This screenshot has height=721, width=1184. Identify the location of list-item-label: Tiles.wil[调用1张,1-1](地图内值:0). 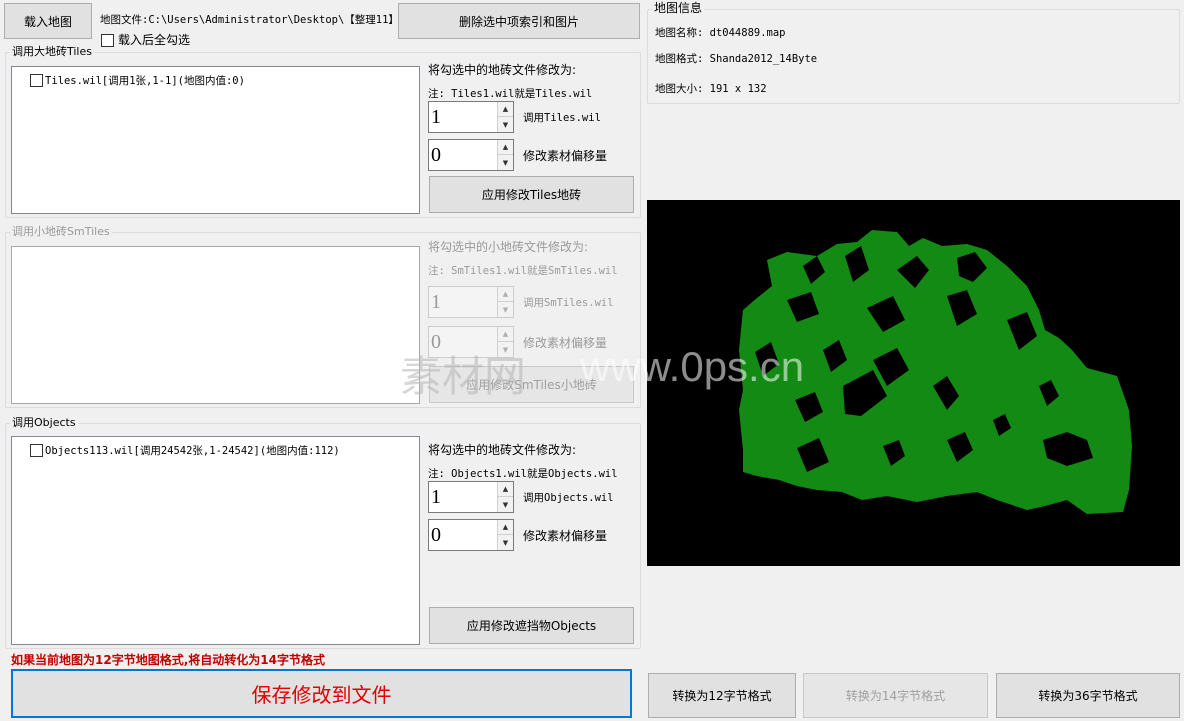
(145, 81).